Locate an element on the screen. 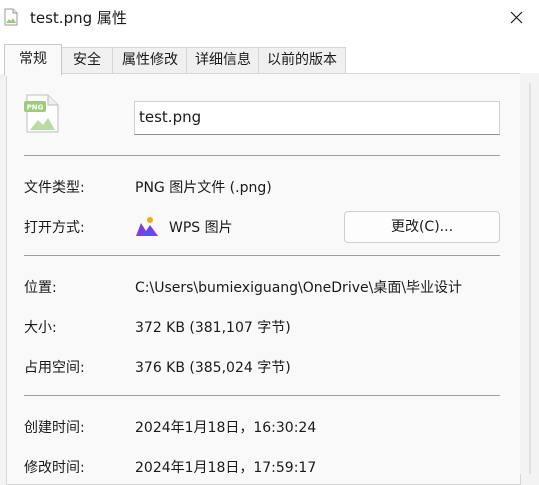  scrollbar-track is located at coordinates (530, 278).